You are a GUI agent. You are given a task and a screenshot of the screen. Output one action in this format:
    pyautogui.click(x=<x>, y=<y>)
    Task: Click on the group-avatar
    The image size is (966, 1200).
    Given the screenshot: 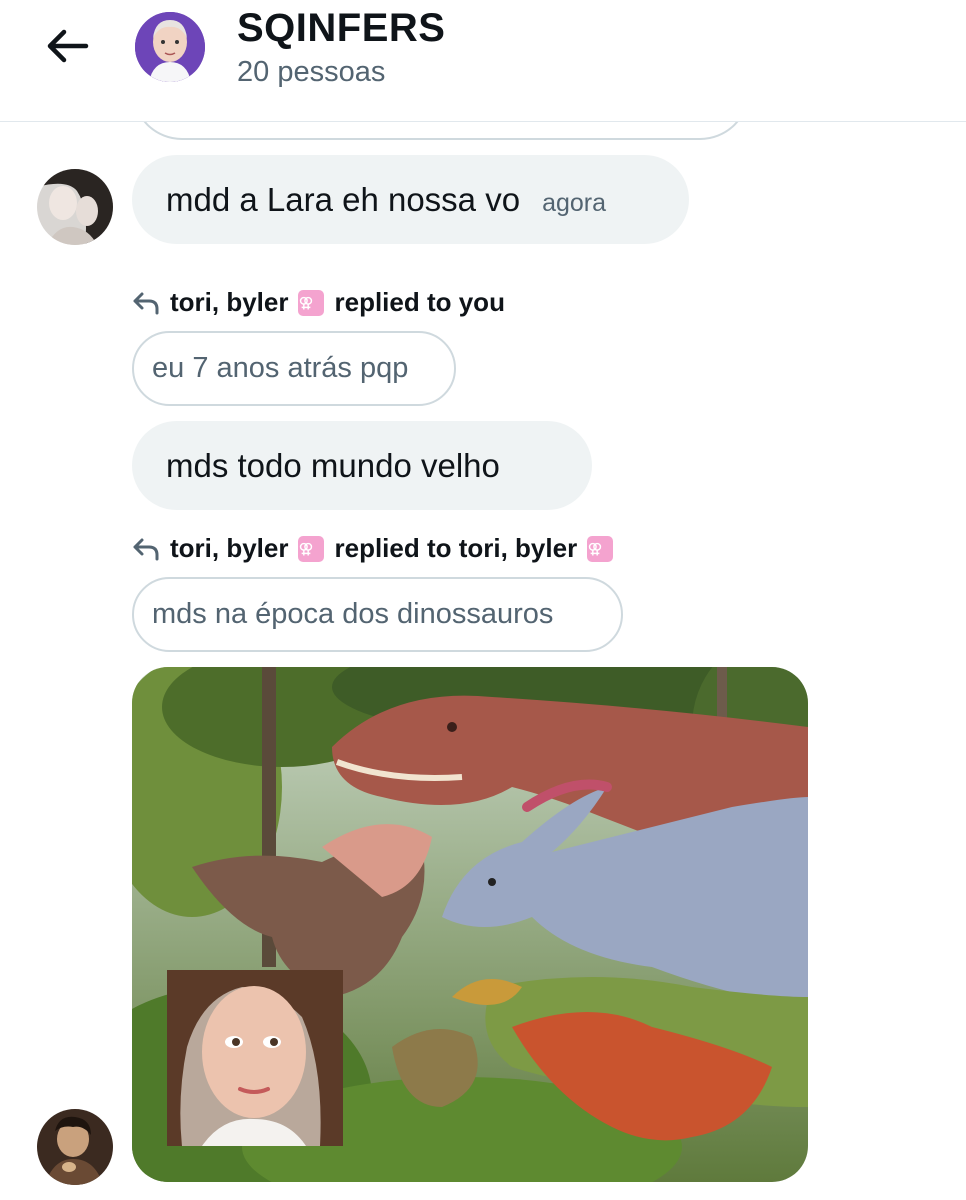 What is the action you would take?
    pyautogui.click(x=170, y=47)
    